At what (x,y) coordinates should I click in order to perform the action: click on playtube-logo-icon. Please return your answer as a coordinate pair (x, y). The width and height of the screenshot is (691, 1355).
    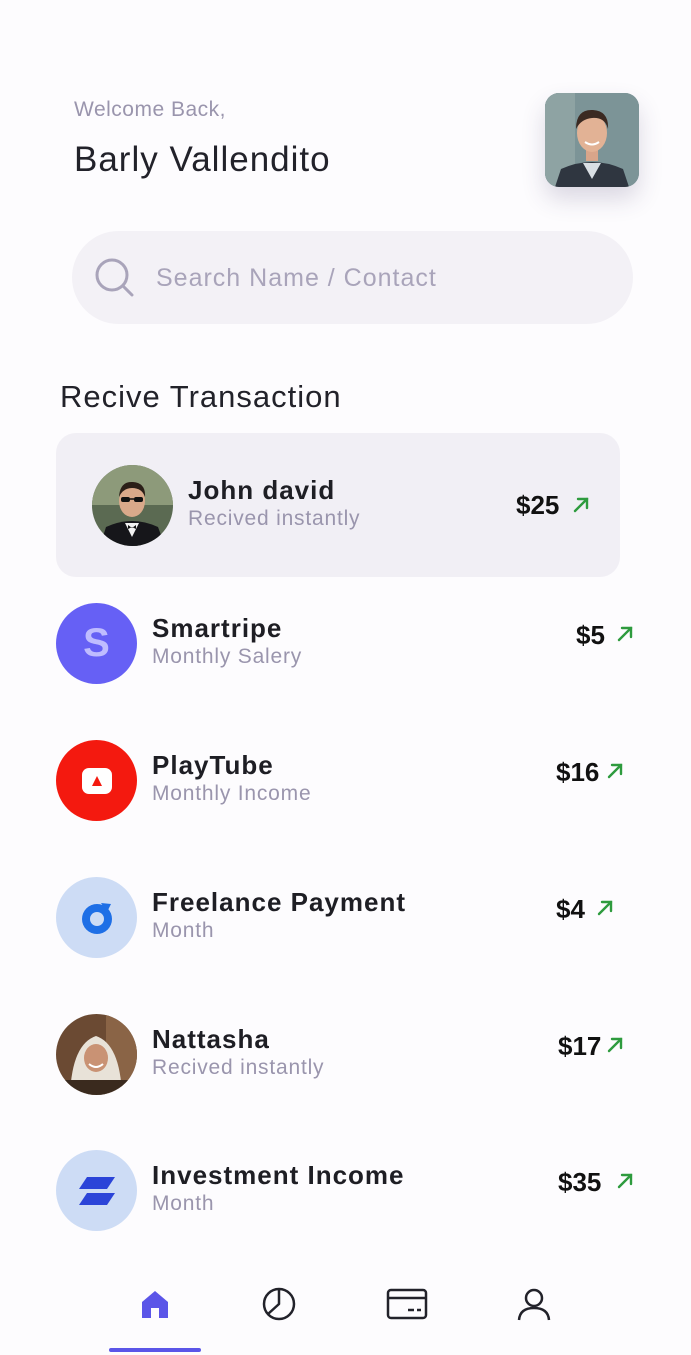
    Looking at the image, I should click on (96, 780).